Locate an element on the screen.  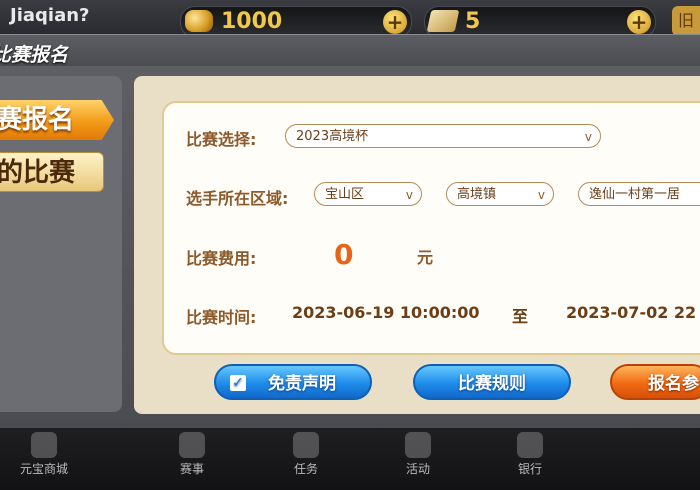
time-separator: 至 is located at coordinates (520, 316).